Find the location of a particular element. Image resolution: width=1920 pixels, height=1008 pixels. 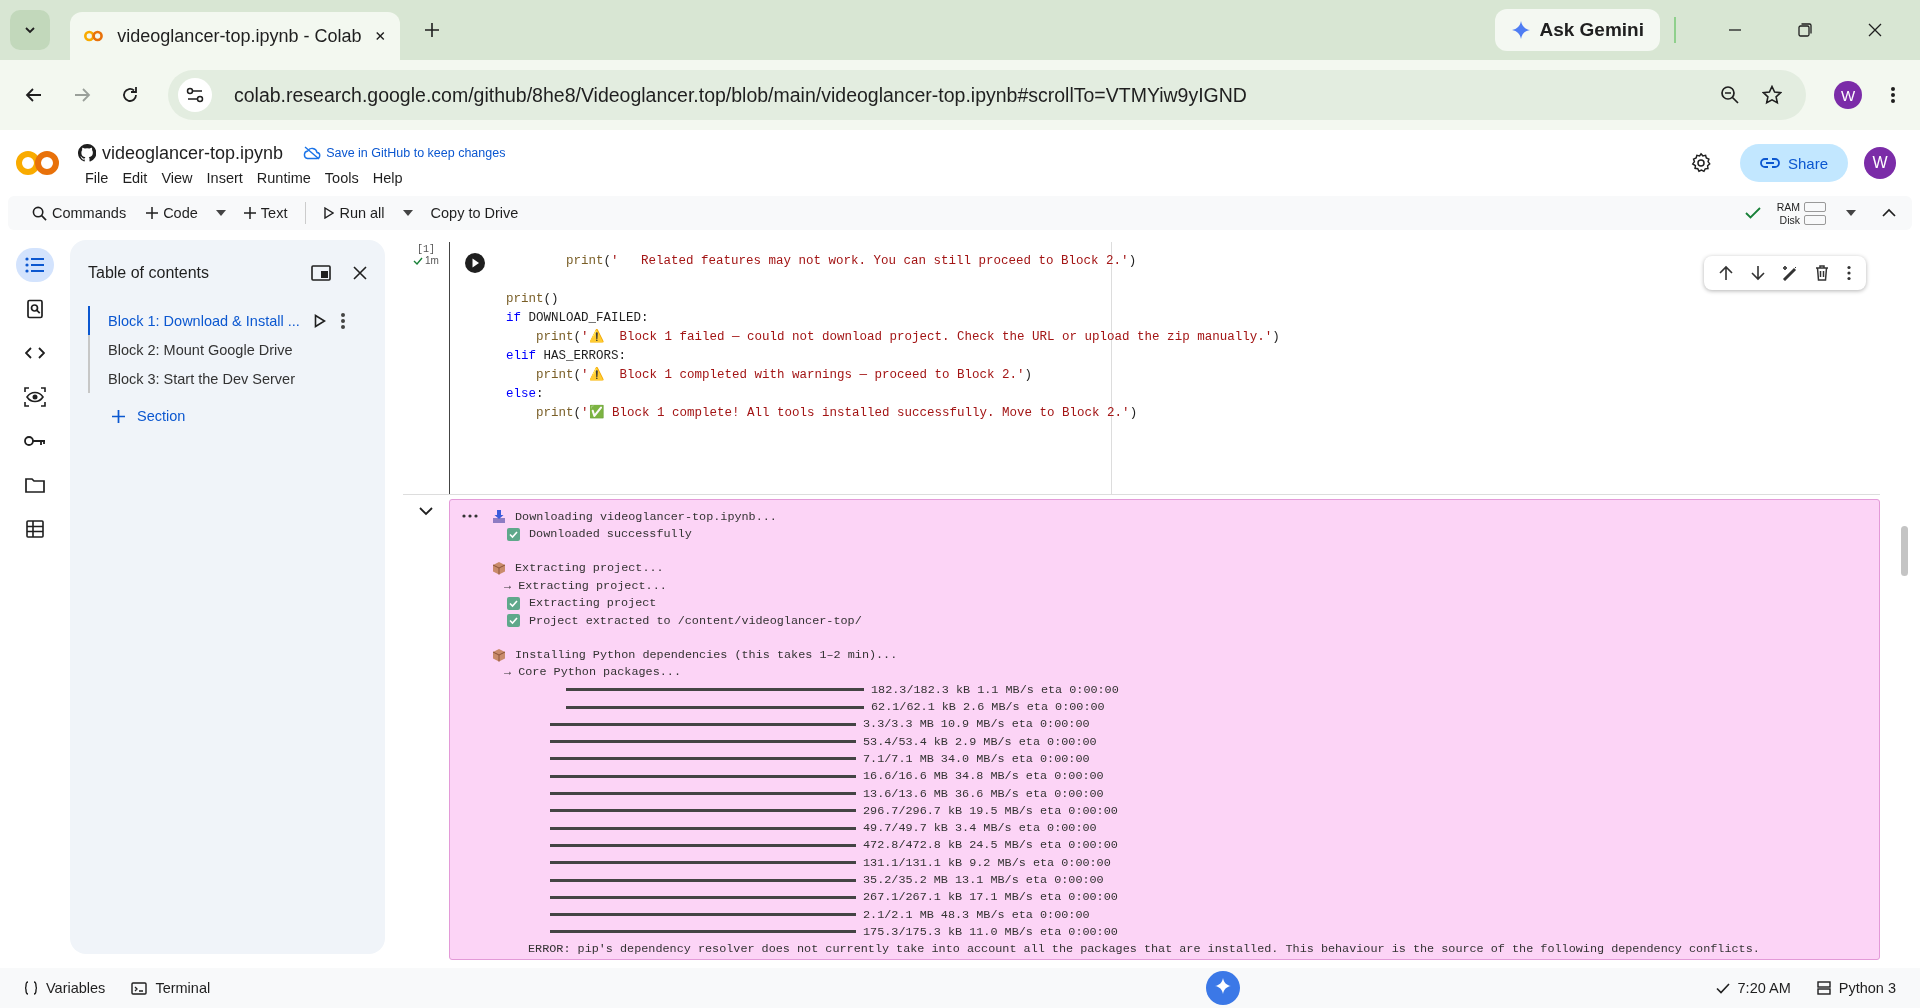

table-of-contents-icon is located at coordinates (35, 265).